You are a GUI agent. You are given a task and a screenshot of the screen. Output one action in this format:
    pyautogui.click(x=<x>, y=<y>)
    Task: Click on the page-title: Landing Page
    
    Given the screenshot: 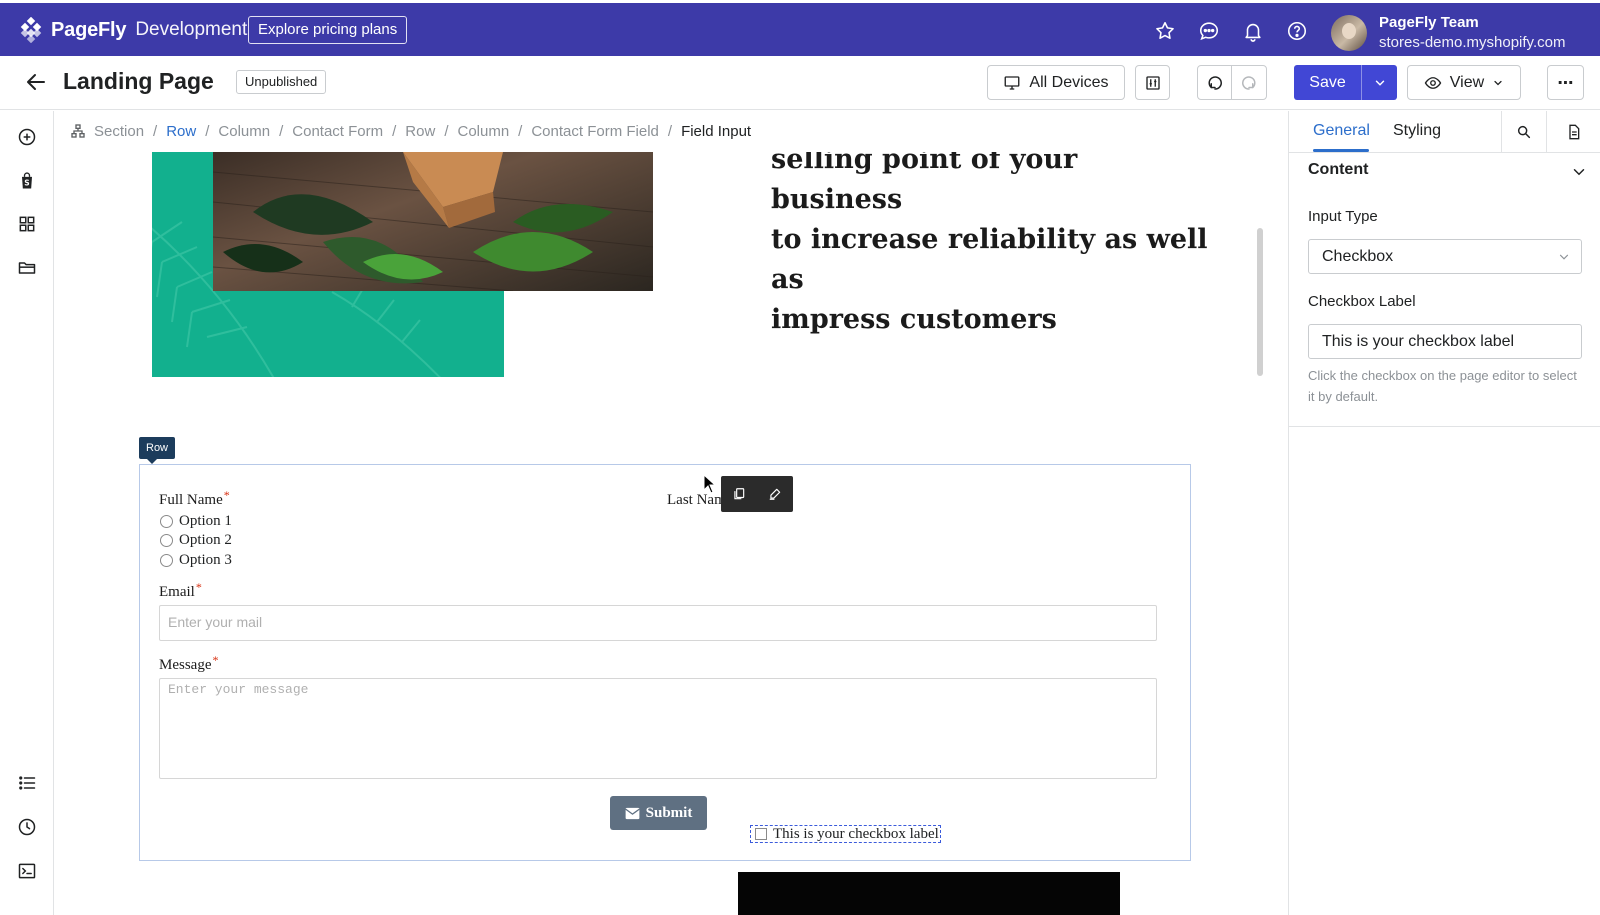 What is the action you would take?
    pyautogui.click(x=138, y=81)
    